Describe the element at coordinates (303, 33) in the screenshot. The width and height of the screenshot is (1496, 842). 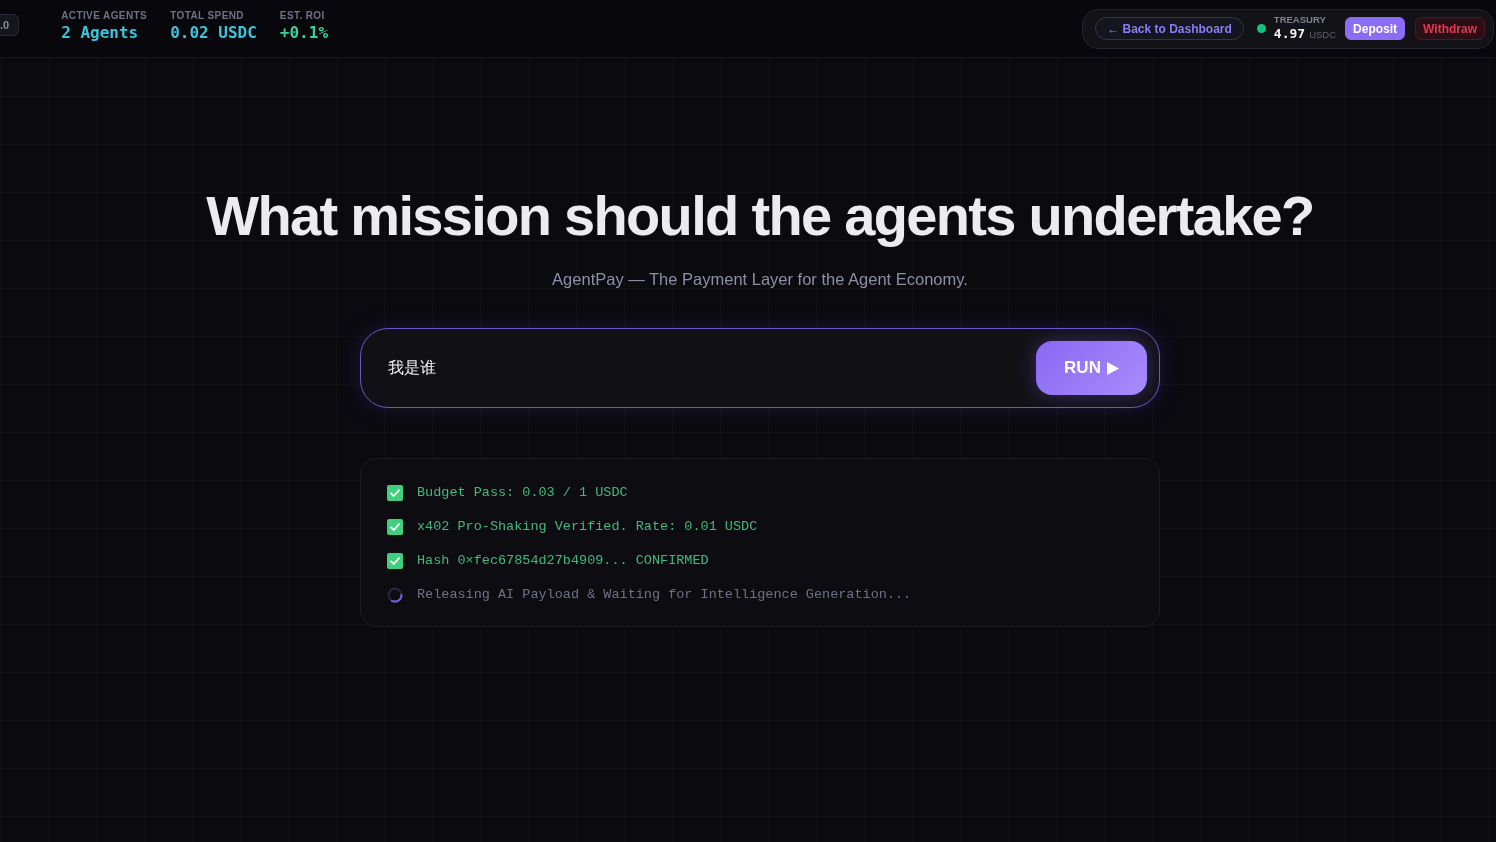
I see `stat-value: +0.1%` at that location.